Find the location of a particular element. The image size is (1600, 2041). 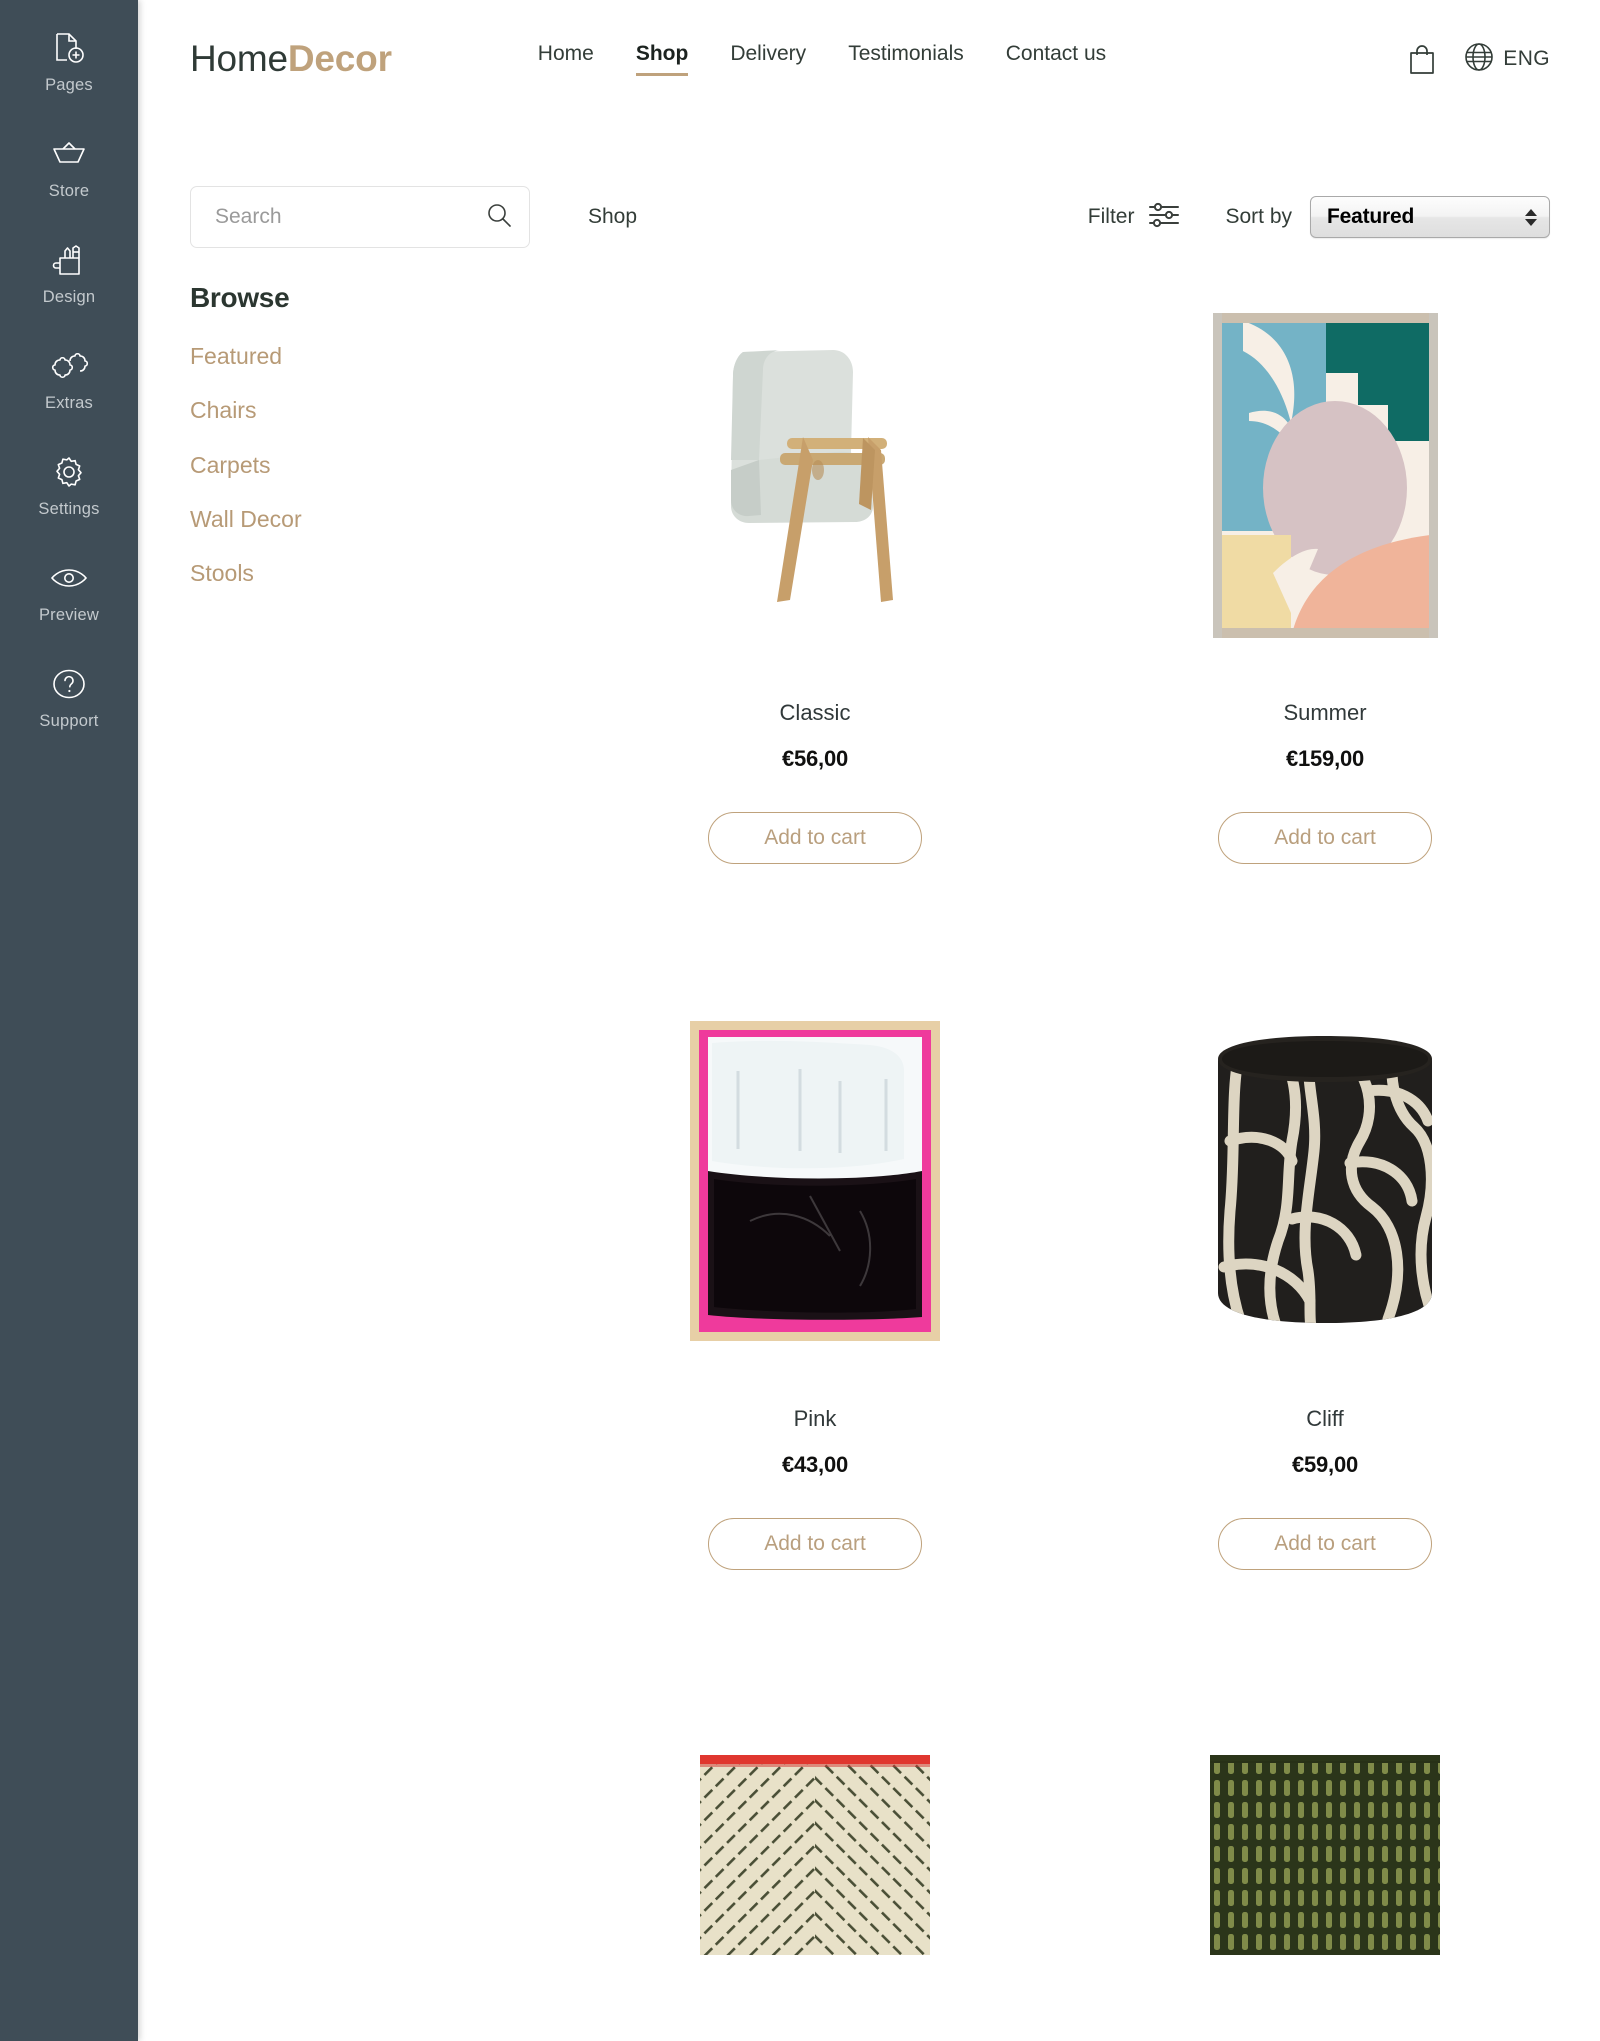

puzzle-icon is located at coordinates (69, 366).